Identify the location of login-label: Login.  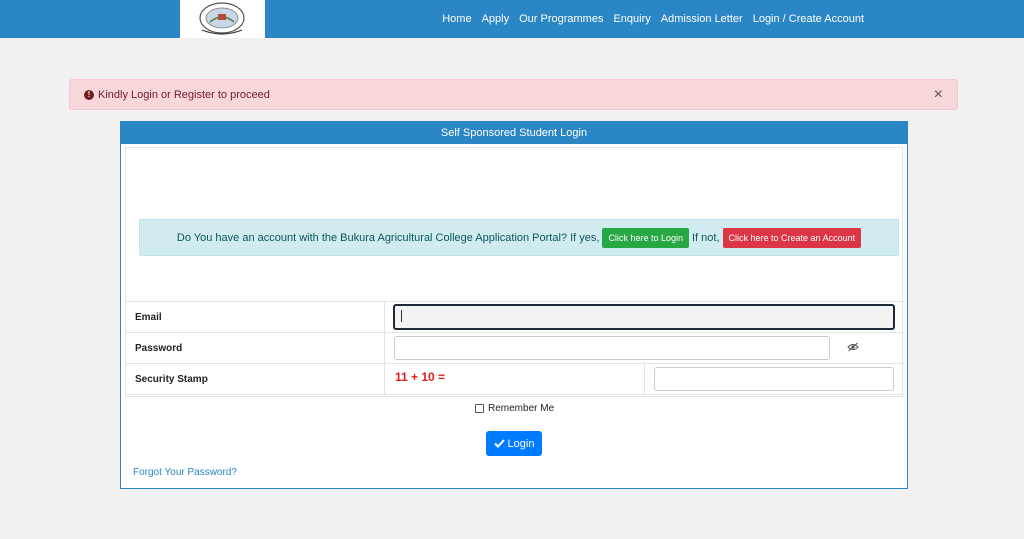
(521, 443).